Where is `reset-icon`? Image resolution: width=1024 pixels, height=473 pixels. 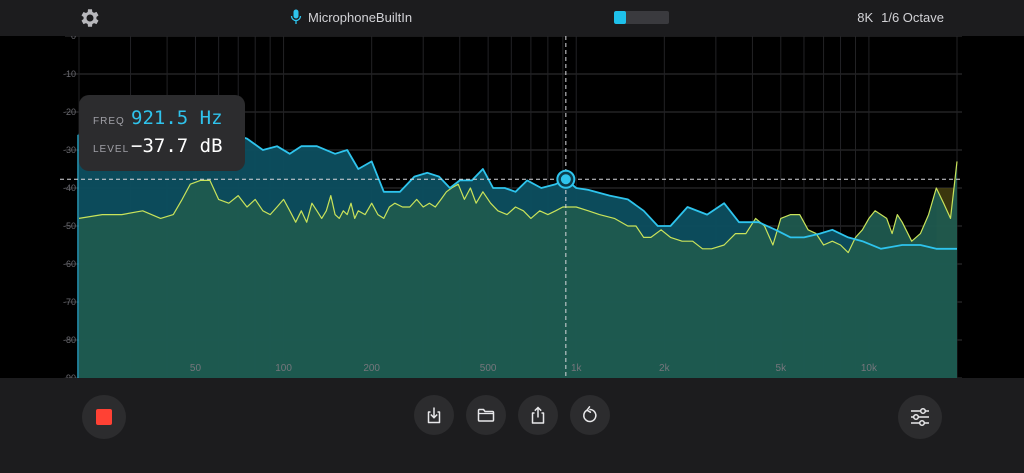 reset-icon is located at coordinates (590, 414).